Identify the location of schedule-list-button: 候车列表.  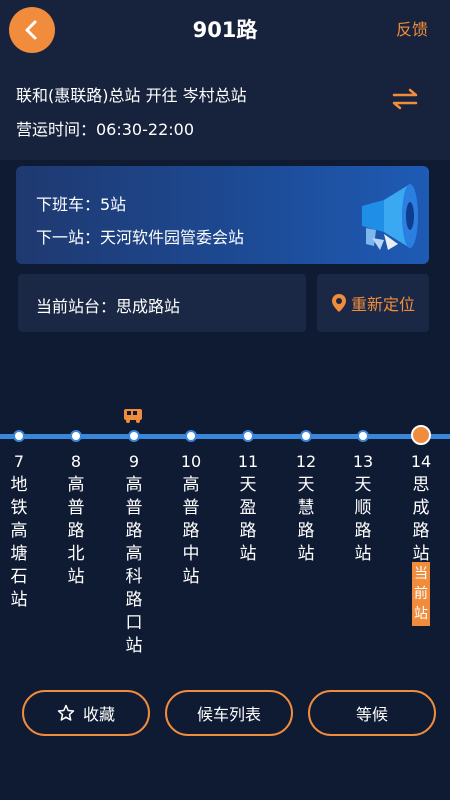
(229, 713).